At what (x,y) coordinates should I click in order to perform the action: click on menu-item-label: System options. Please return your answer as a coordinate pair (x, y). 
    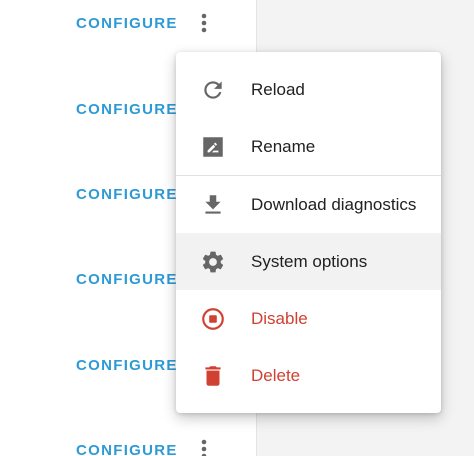
    Looking at the image, I should click on (309, 261).